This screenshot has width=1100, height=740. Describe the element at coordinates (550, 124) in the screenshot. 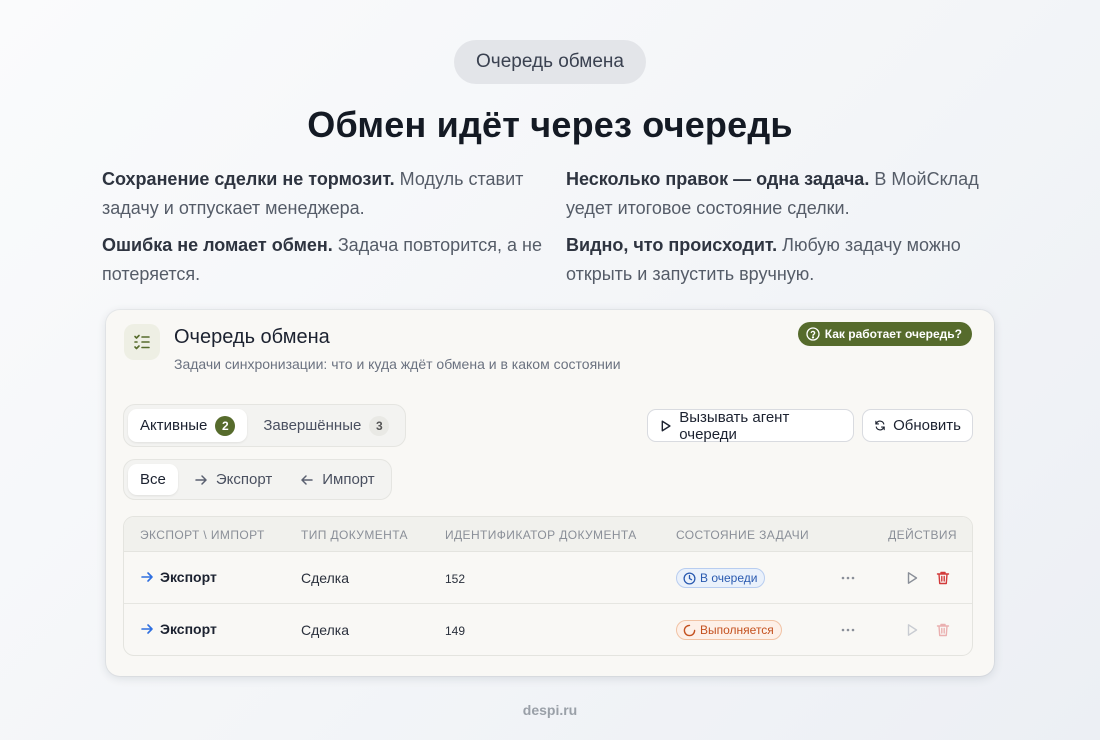

I see `page-headline: Обмен идёт через очередь` at that location.